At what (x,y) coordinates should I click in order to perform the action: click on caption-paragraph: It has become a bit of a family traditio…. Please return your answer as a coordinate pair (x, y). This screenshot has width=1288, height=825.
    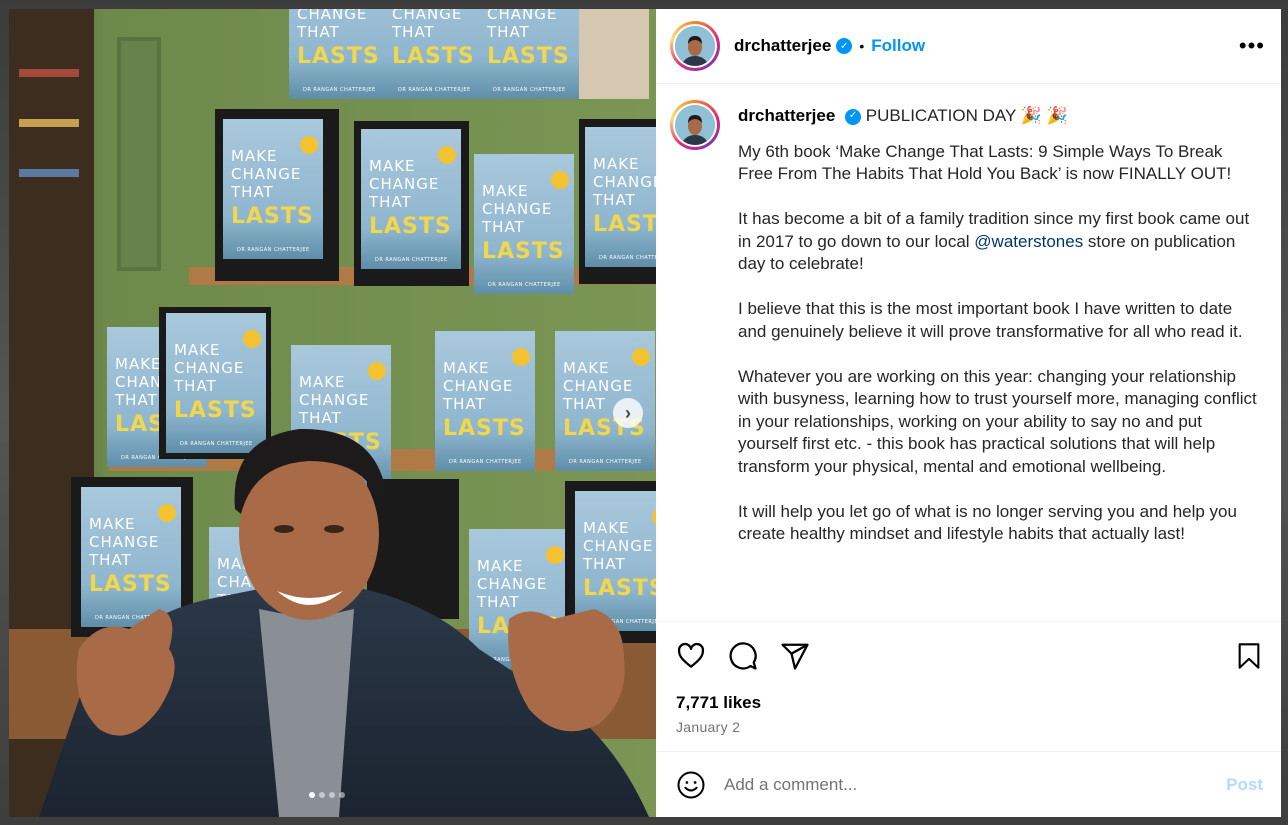
    Looking at the image, I should click on (994, 241).